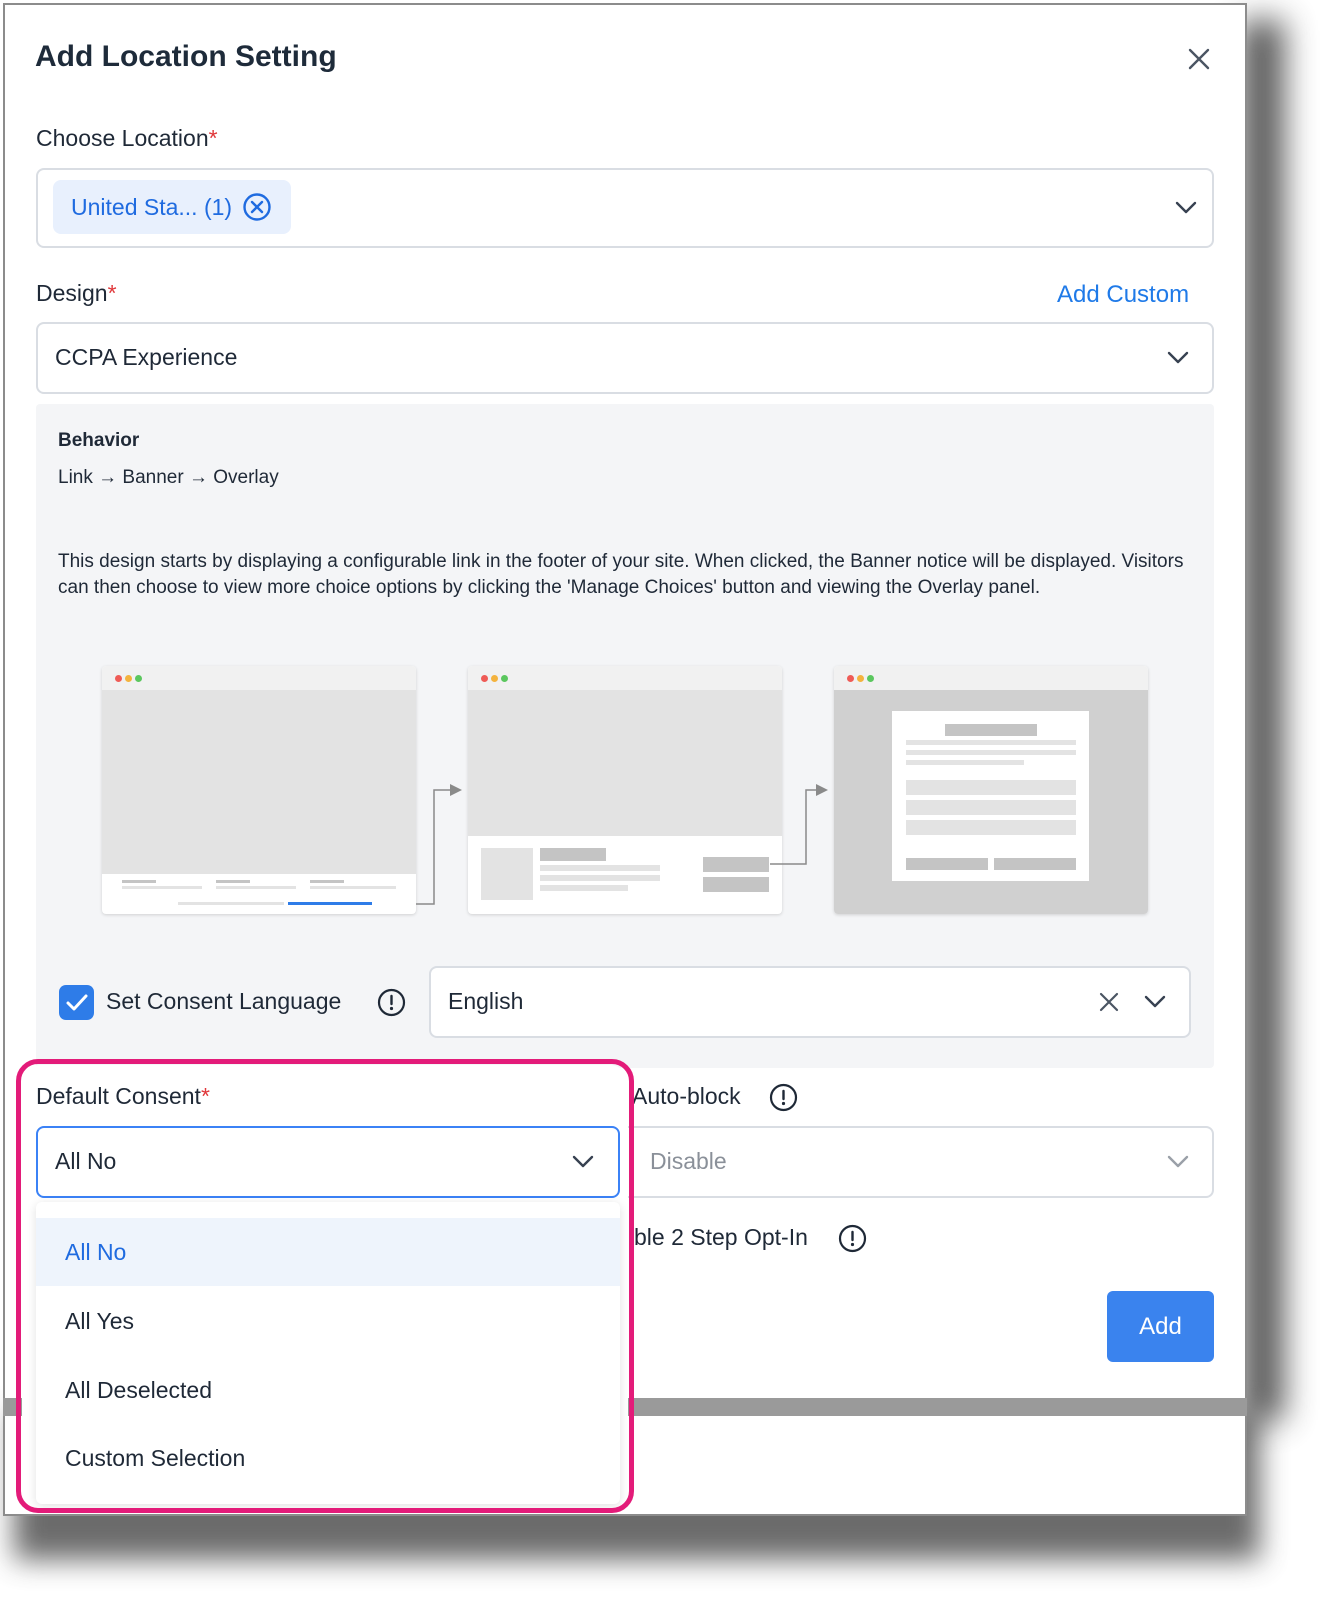 Image resolution: width=1326 pixels, height=1600 pixels. I want to click on mock-footer-link, so click(330, 903).